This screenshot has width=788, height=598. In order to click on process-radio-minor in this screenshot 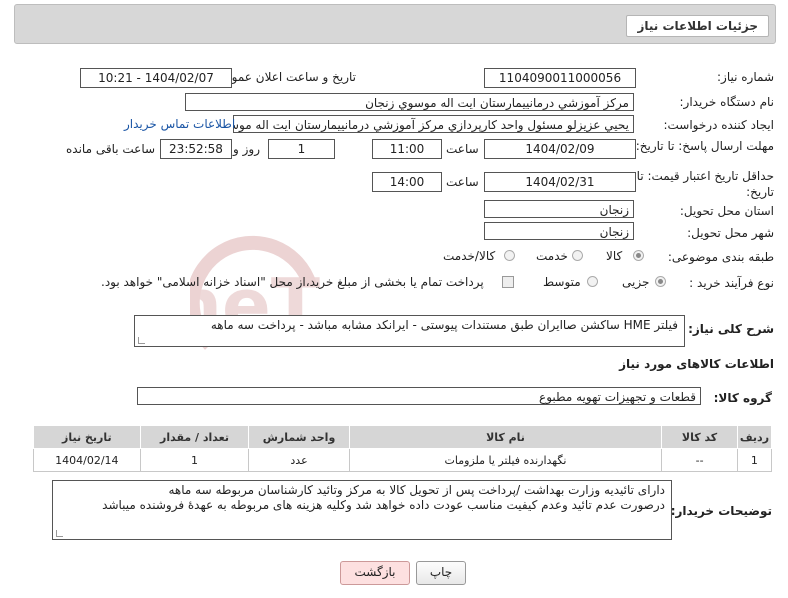, I will do `click(660, 281)`.